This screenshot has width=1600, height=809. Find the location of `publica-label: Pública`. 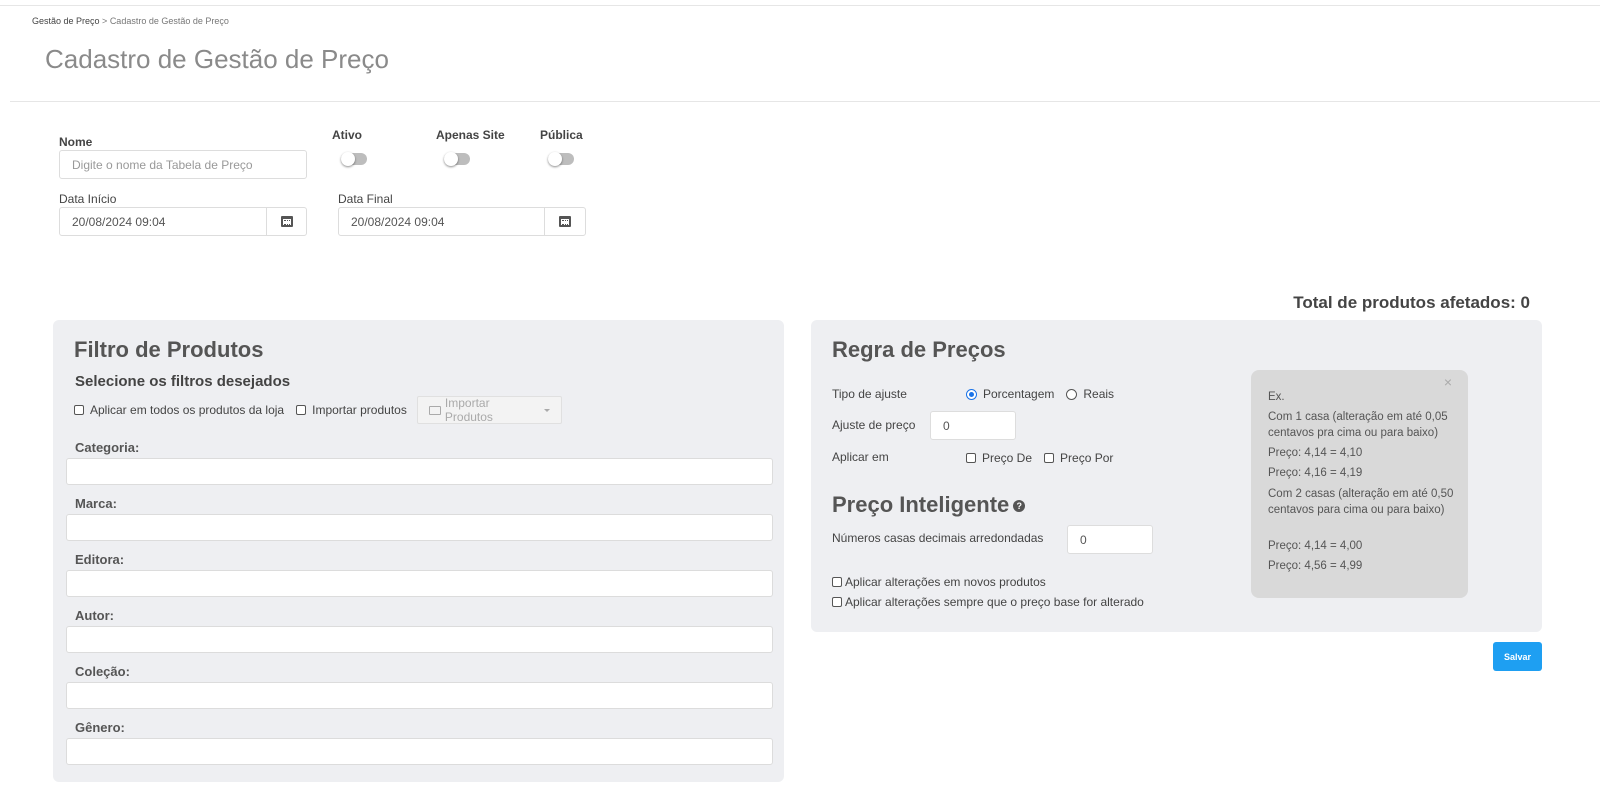

publica-label: Pública is located at coordinates (561, 135).